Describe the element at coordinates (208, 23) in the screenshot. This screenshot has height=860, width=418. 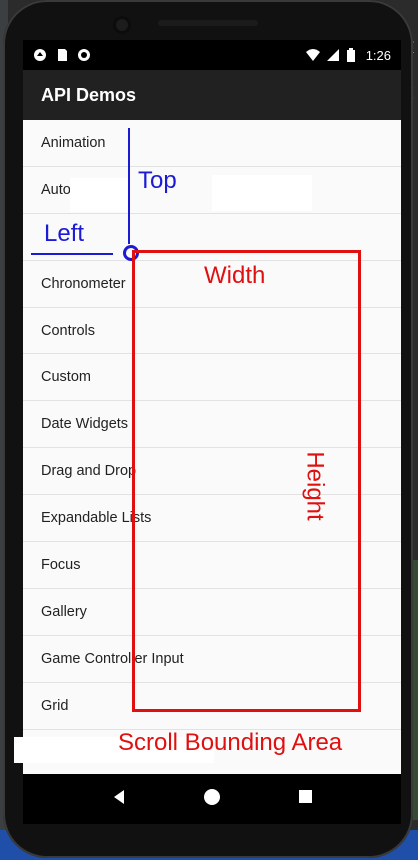
I see `earpiece-speaker` at that location.